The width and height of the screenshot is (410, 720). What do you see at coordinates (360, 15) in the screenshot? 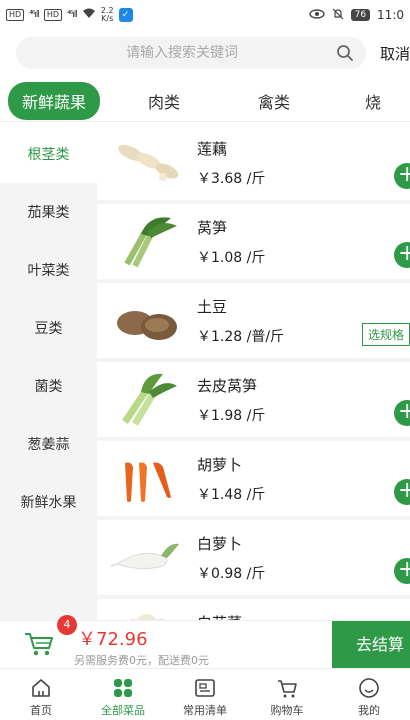
I see `battery-indicator: 76` at bounding box center [360, 15].